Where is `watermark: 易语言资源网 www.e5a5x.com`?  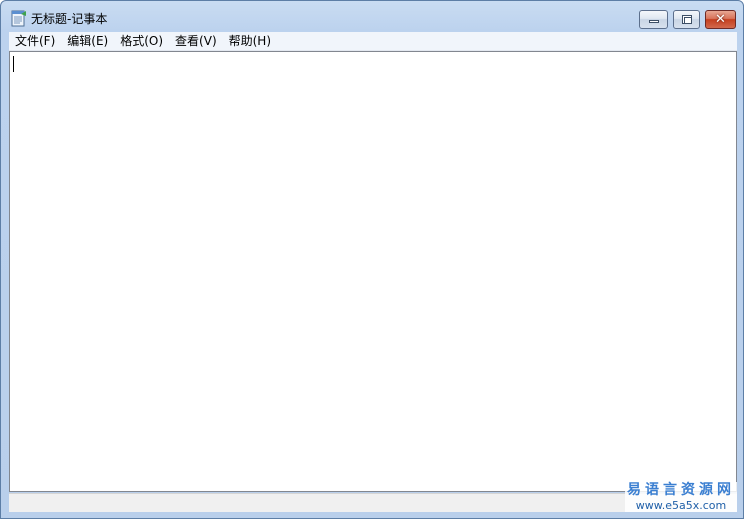 watermark: 易语言资源网 www.e5a5x.com is located at coordinates (681, 497).